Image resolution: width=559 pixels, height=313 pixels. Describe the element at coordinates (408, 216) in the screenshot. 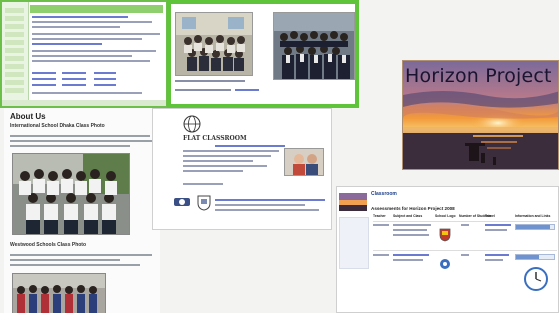

I see `column-header: Subject and Class` at that location.